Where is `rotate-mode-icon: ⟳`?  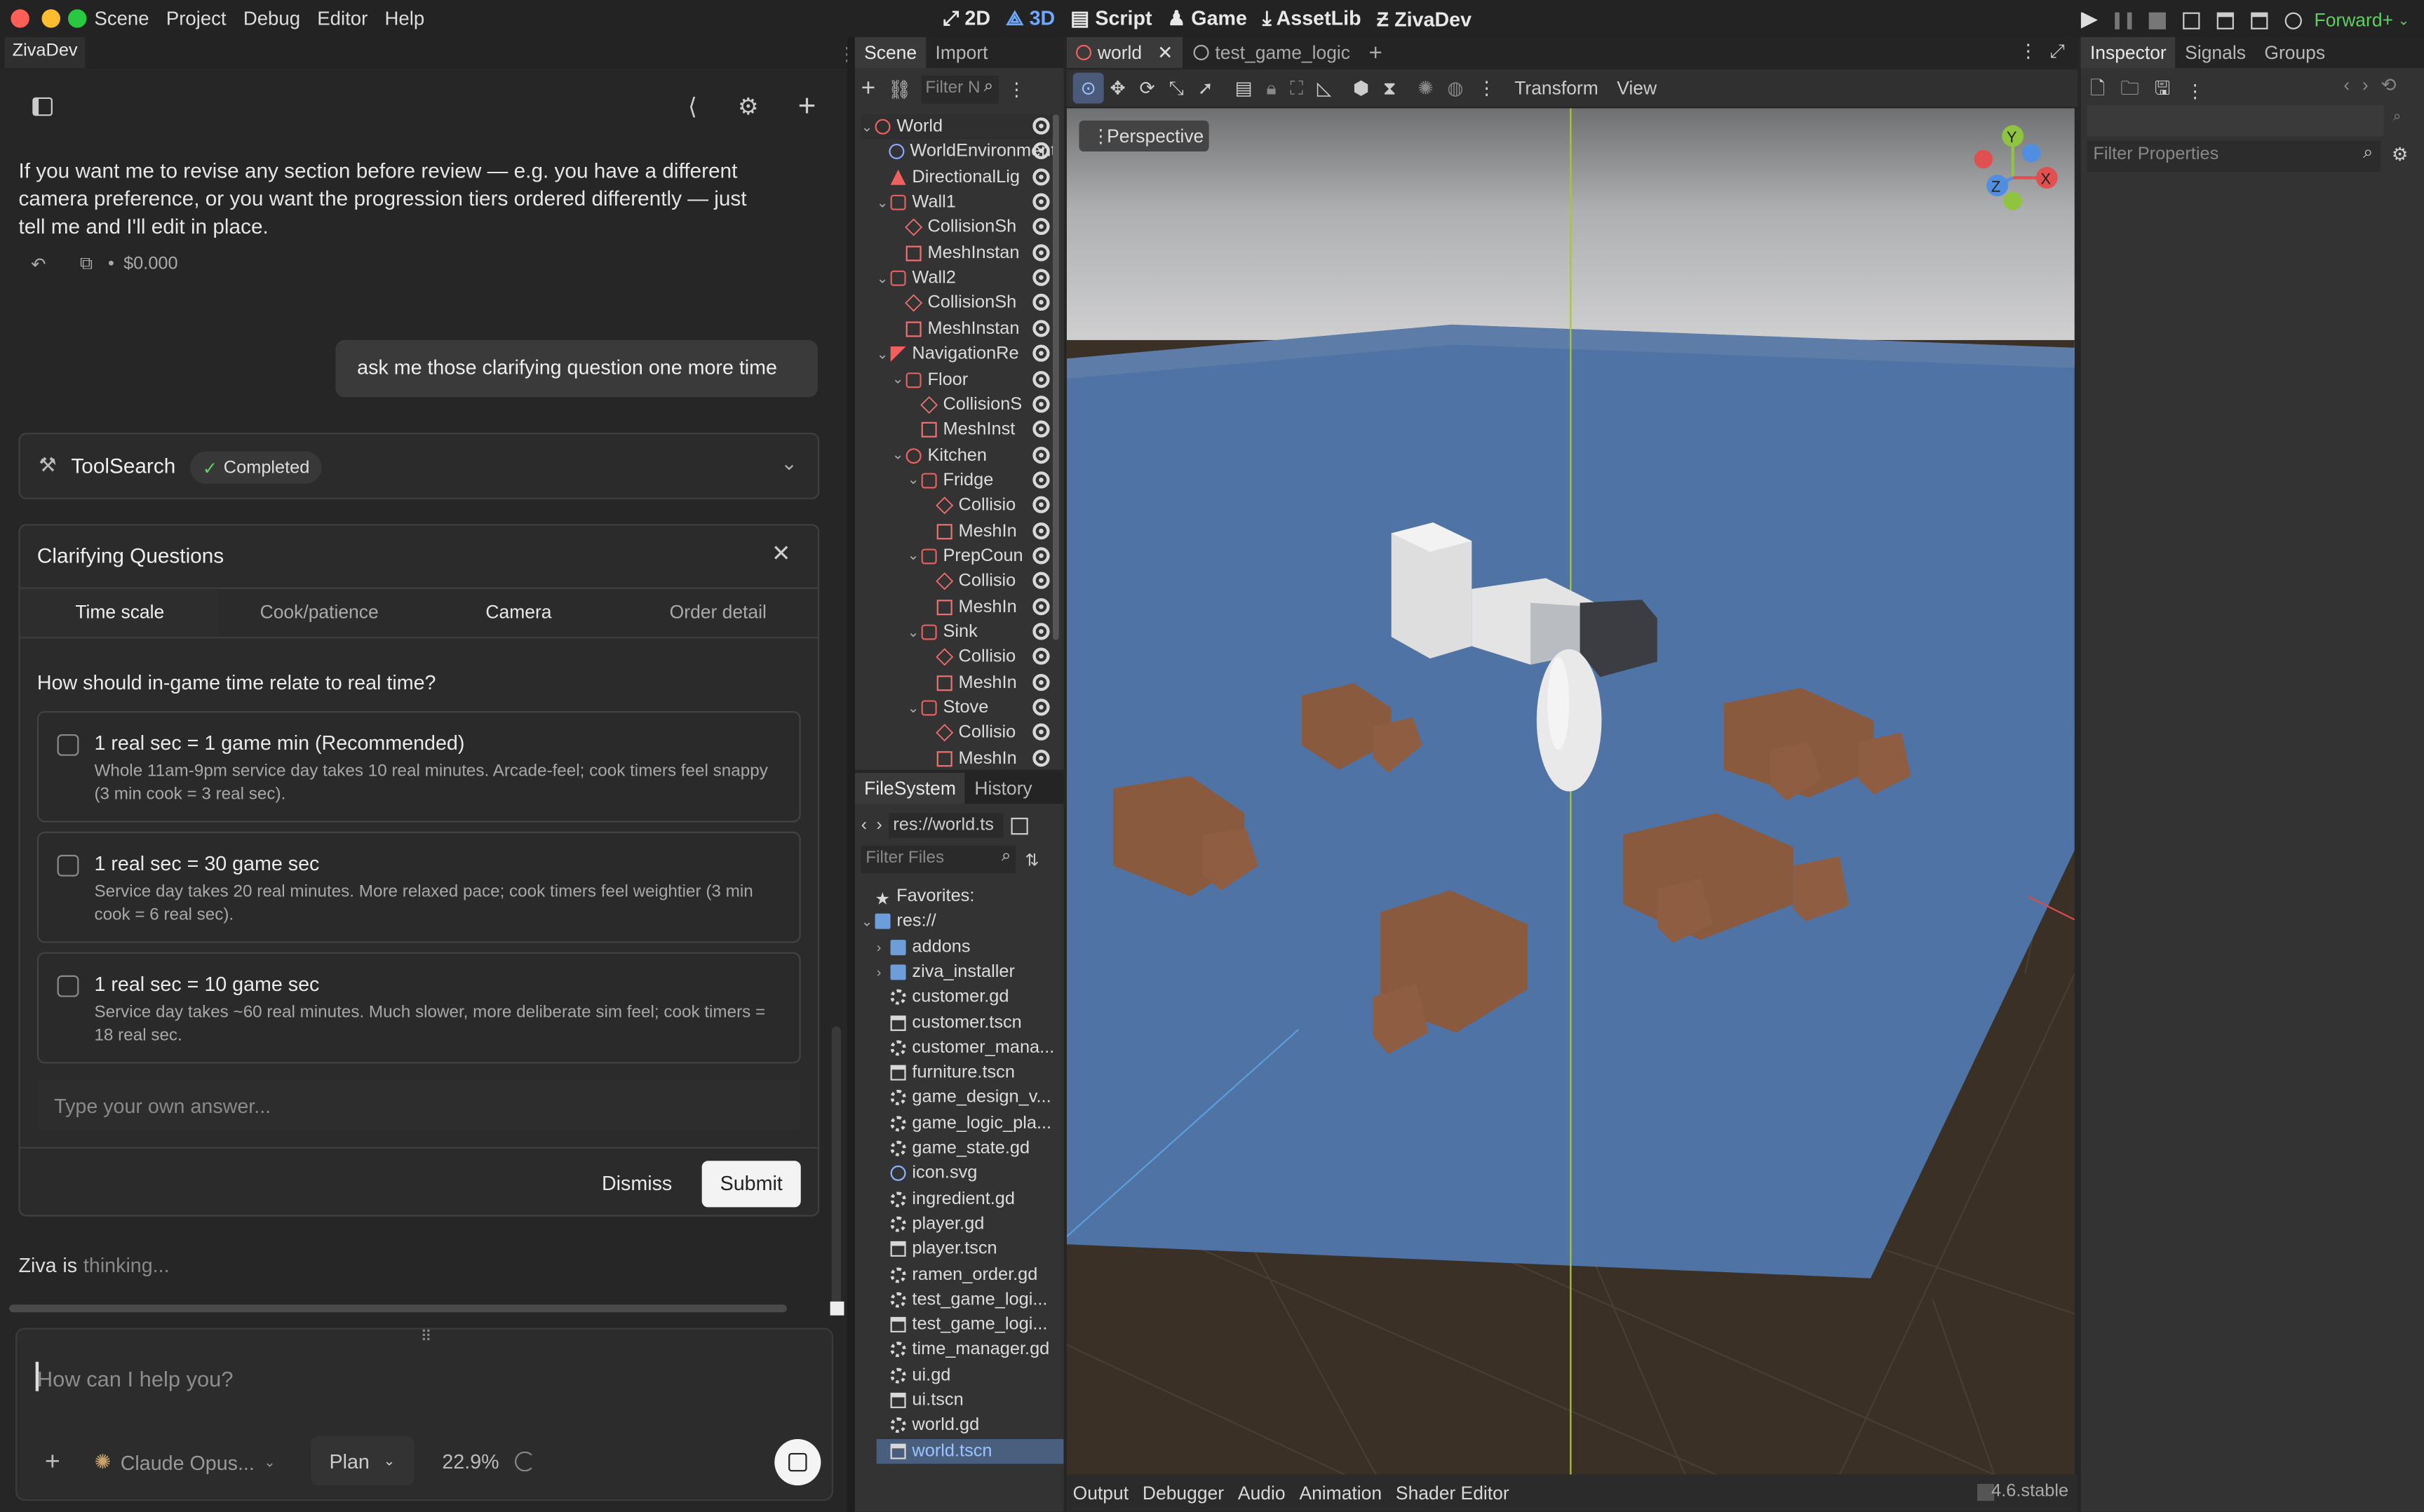 rotate-mode-icon: ⟳ is located at coordinates (1147, 88).